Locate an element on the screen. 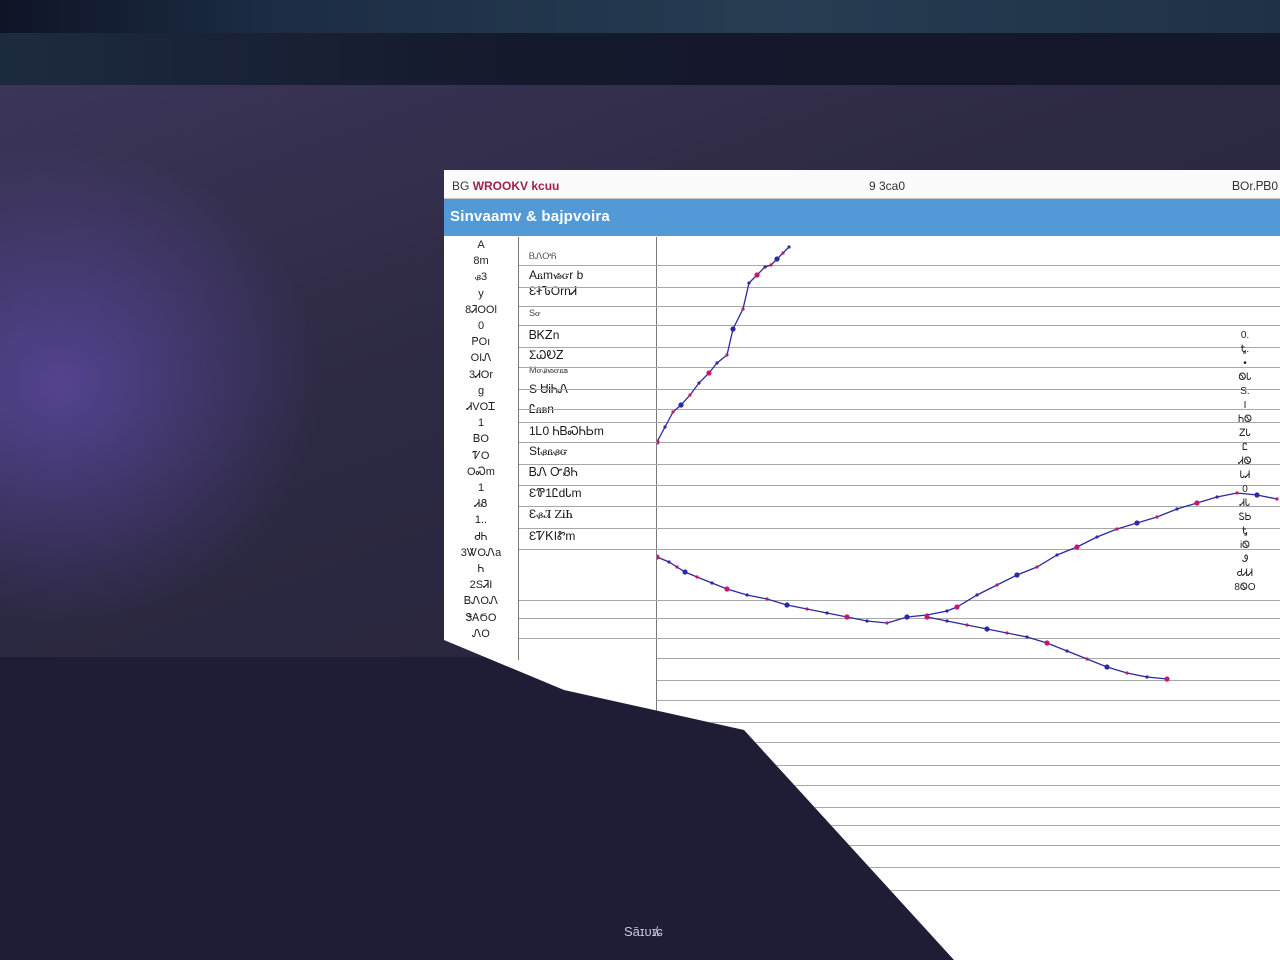 The image size is (1280, 960). top-band is located at coordinates (640, 16).